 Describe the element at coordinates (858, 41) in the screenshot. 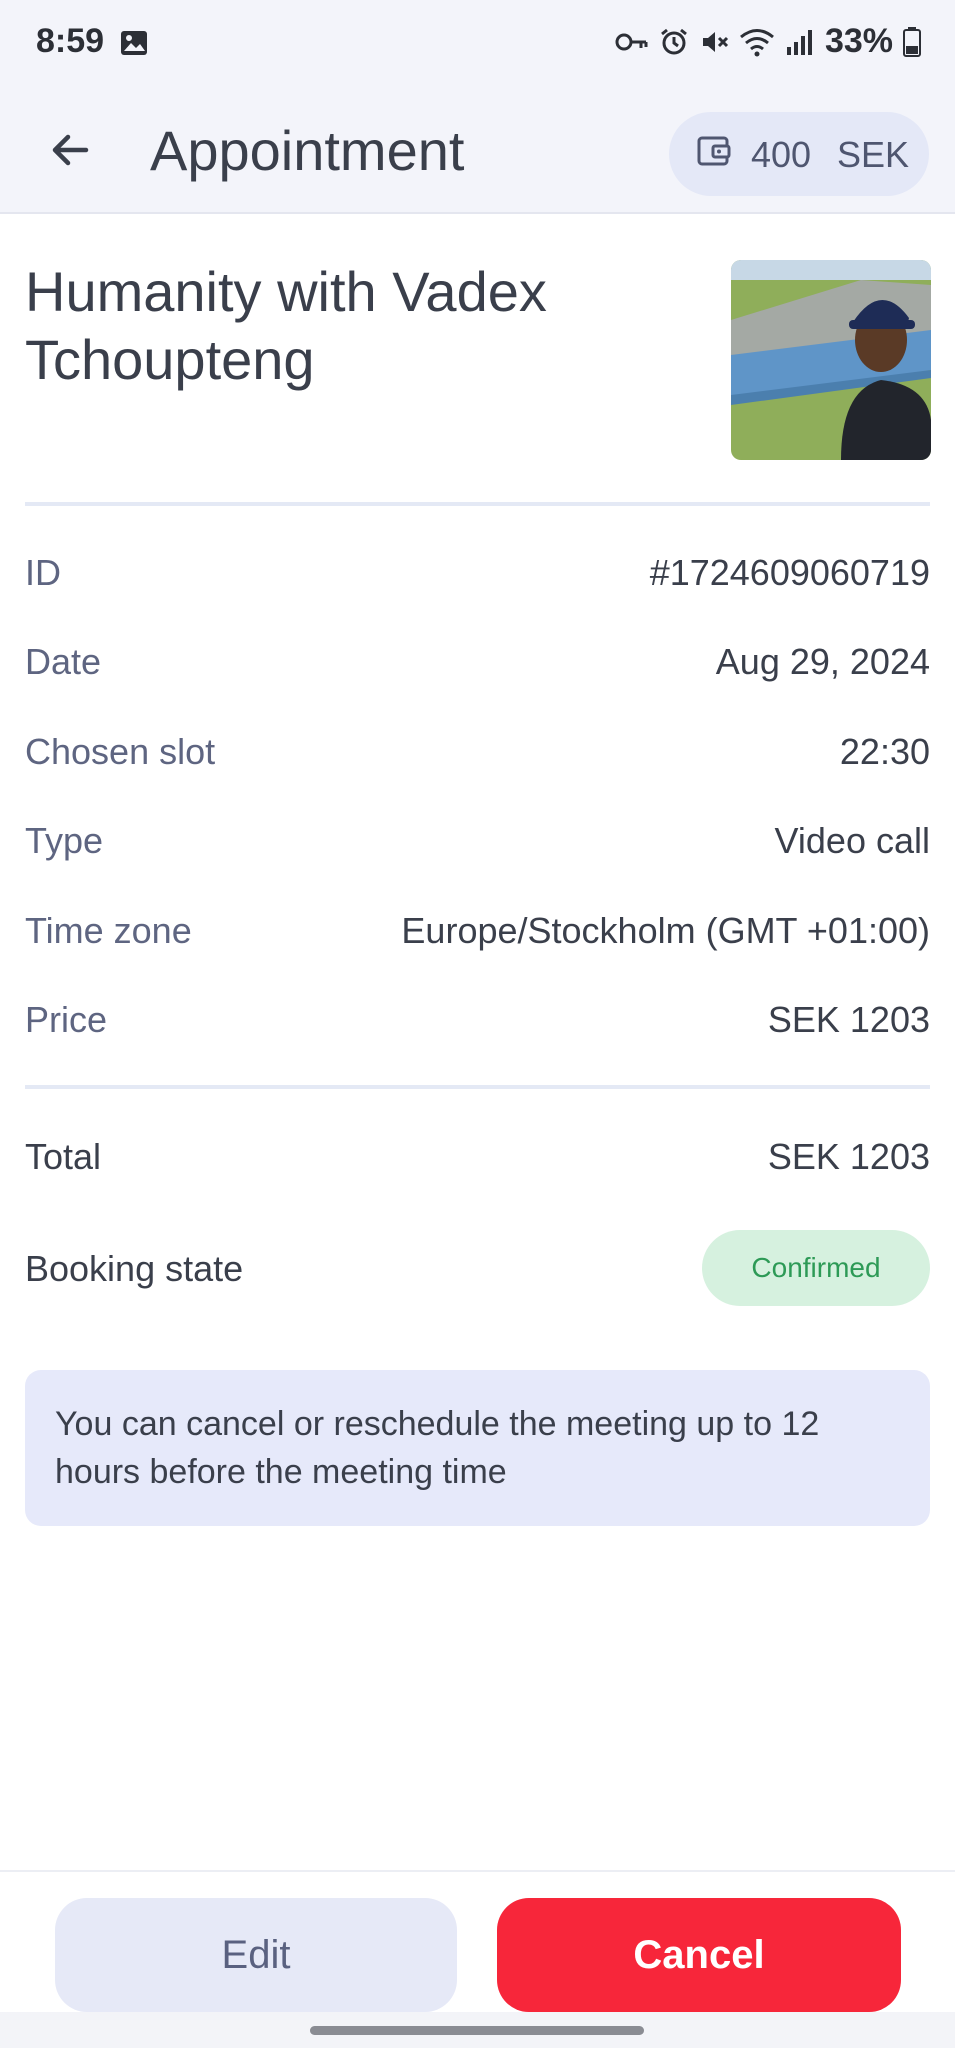

I see `battery-percentage: 33%` at that location.